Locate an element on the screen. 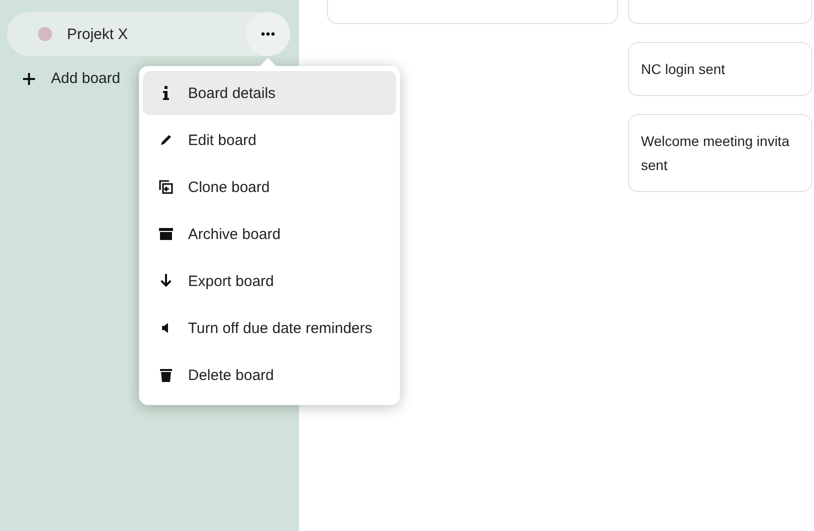 This screenshot has width=814, height=531. menu-item: Turn off due date reminders is located at coordinates (269, 328).